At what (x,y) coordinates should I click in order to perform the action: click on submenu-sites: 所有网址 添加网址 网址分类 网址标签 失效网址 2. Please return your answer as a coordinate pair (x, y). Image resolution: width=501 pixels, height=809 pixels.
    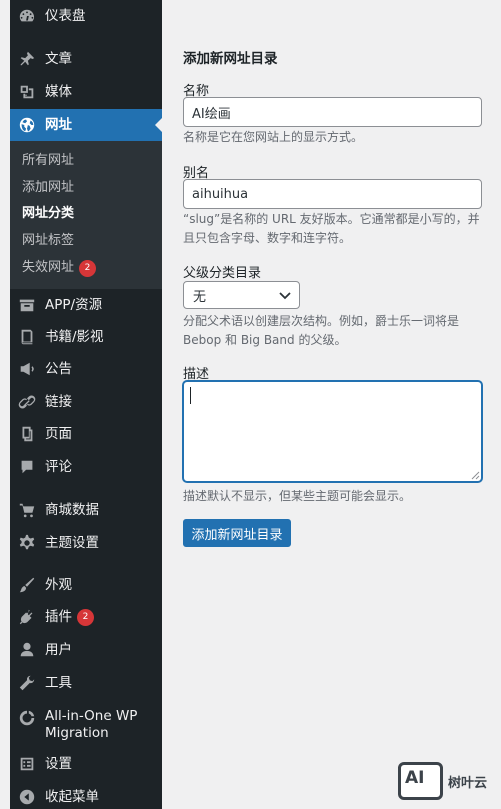
    Looking at the image, I should click on (86, 215).